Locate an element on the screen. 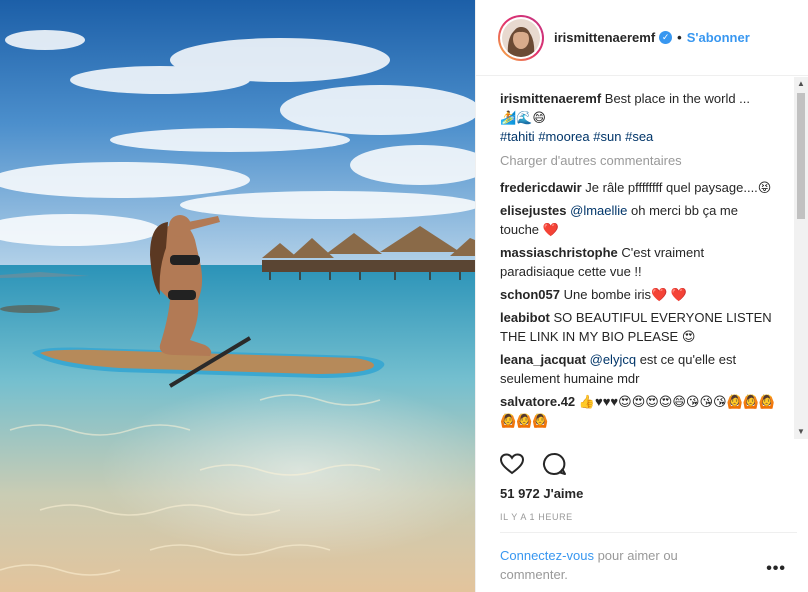 The width and height of the screenshot is (808, 592). caption-username: irismittenaeremf is located at coordinates (550, 98).